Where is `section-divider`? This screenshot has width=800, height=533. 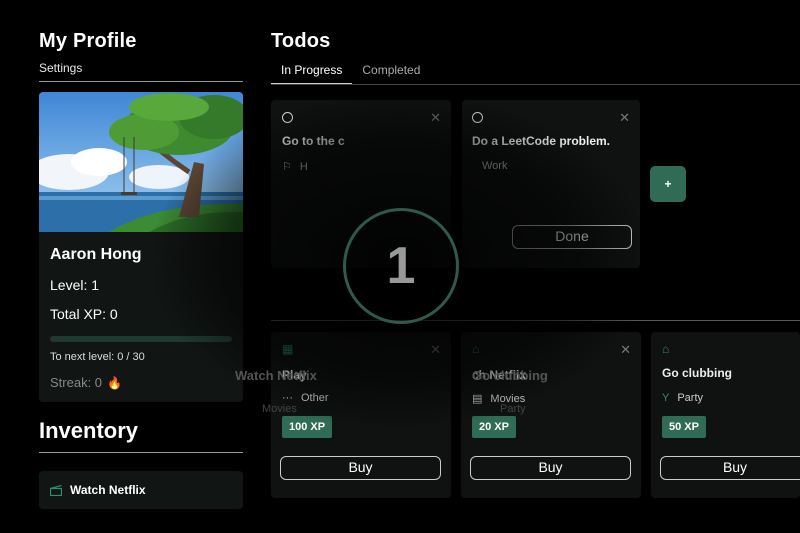
section-divider is located at coordinates (535, 320).